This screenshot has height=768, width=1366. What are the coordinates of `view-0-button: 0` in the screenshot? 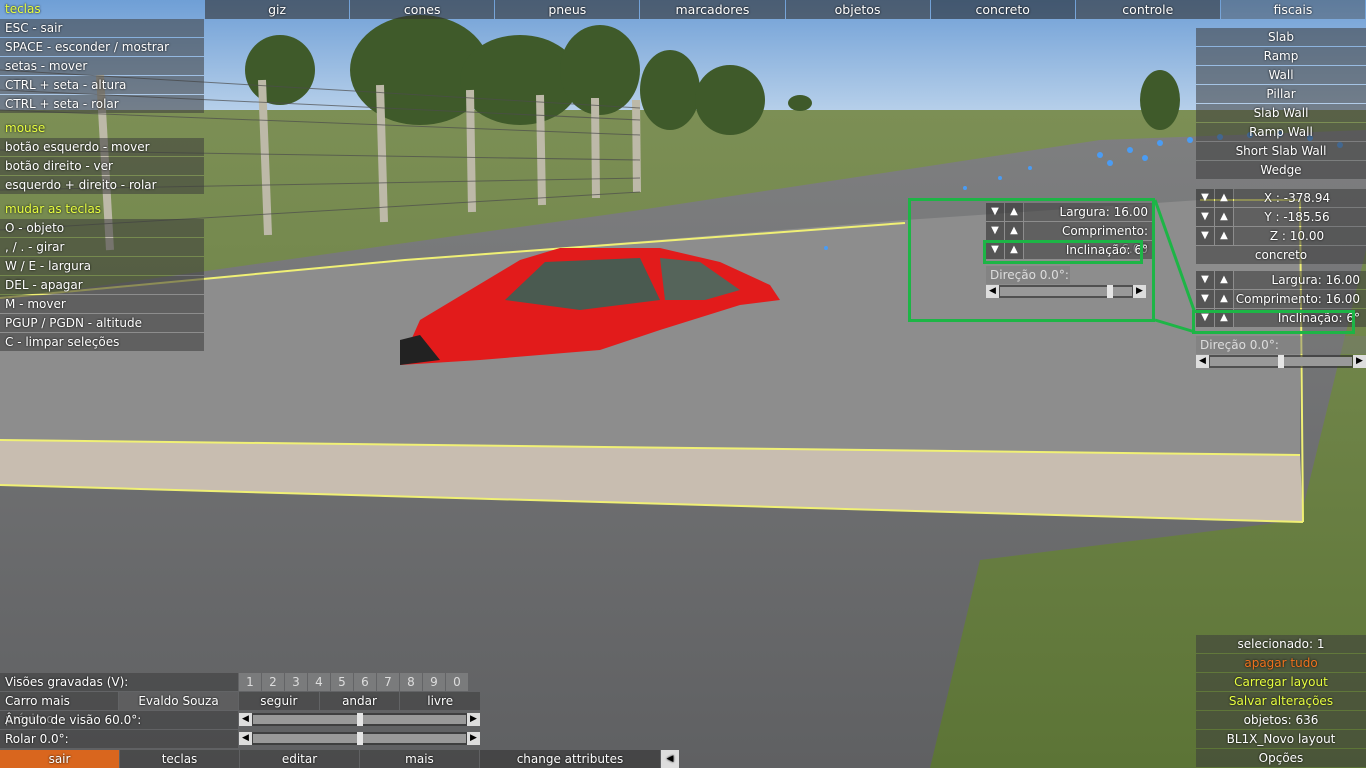 It's located at (457, 682).